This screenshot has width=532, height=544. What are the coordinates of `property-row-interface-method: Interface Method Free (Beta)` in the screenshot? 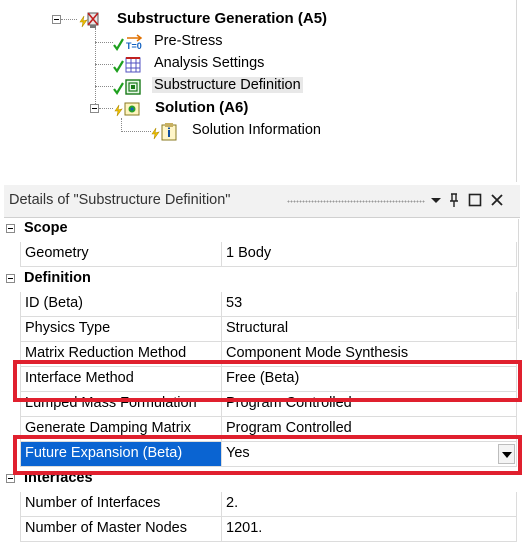 It's located at (260, 379).